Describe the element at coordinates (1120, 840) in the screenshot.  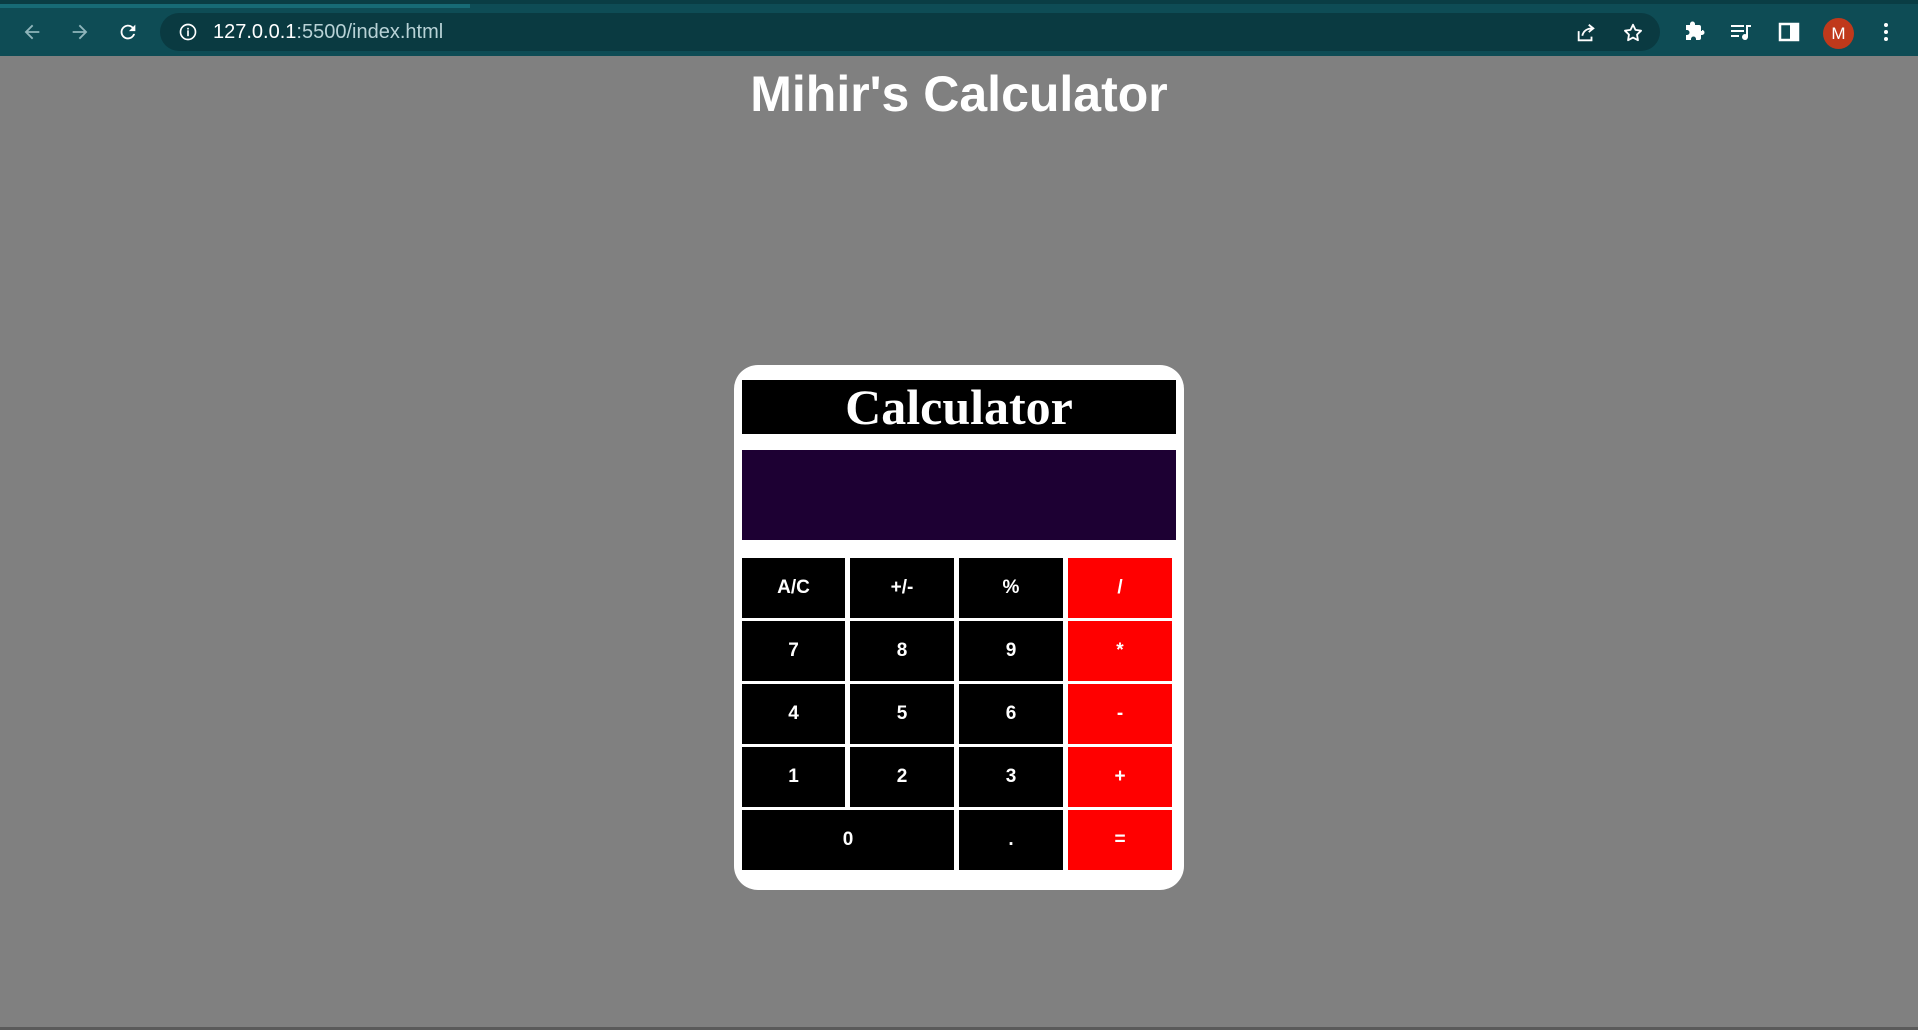
I see `equals-button: =` at that location.